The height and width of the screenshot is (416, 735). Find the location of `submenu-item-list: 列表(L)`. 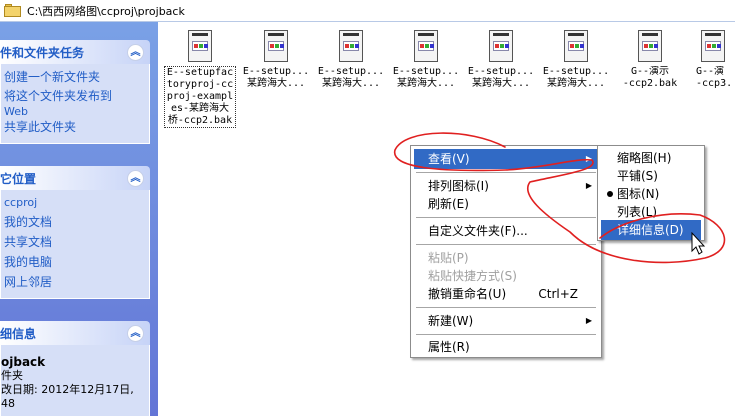

submenu-item-list: 列表(L) is located at coordinates (651, 212).